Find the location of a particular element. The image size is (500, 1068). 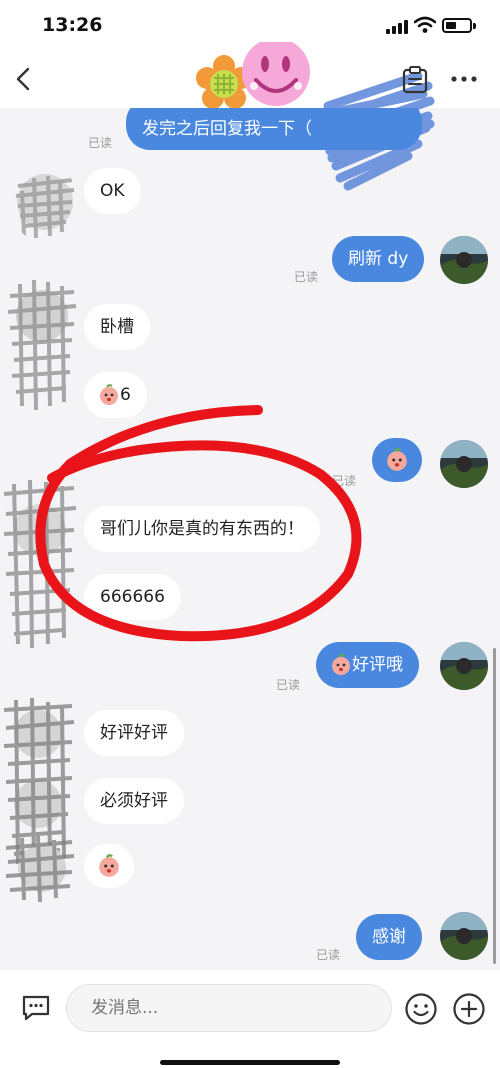

message-text: 必须好评 is located at coordinates (134, 801).